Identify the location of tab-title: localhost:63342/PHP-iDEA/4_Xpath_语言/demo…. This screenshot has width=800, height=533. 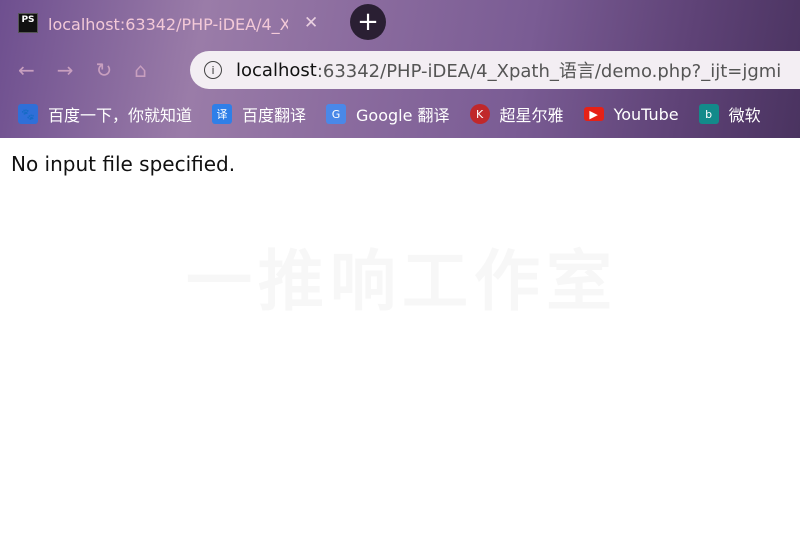
(168, 24).